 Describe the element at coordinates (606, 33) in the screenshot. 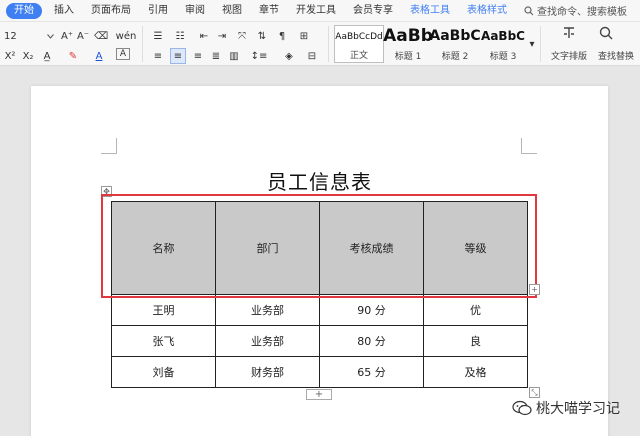

I see `find-icon` at that location.